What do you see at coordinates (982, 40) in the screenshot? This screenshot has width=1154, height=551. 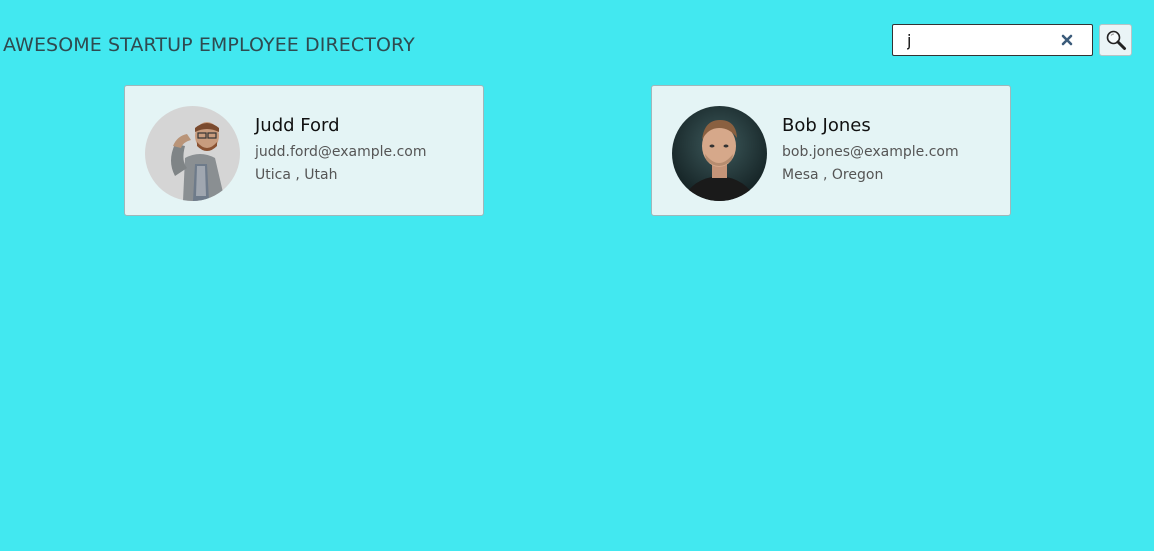 I see `search-input` at bounding box center [982, 40].